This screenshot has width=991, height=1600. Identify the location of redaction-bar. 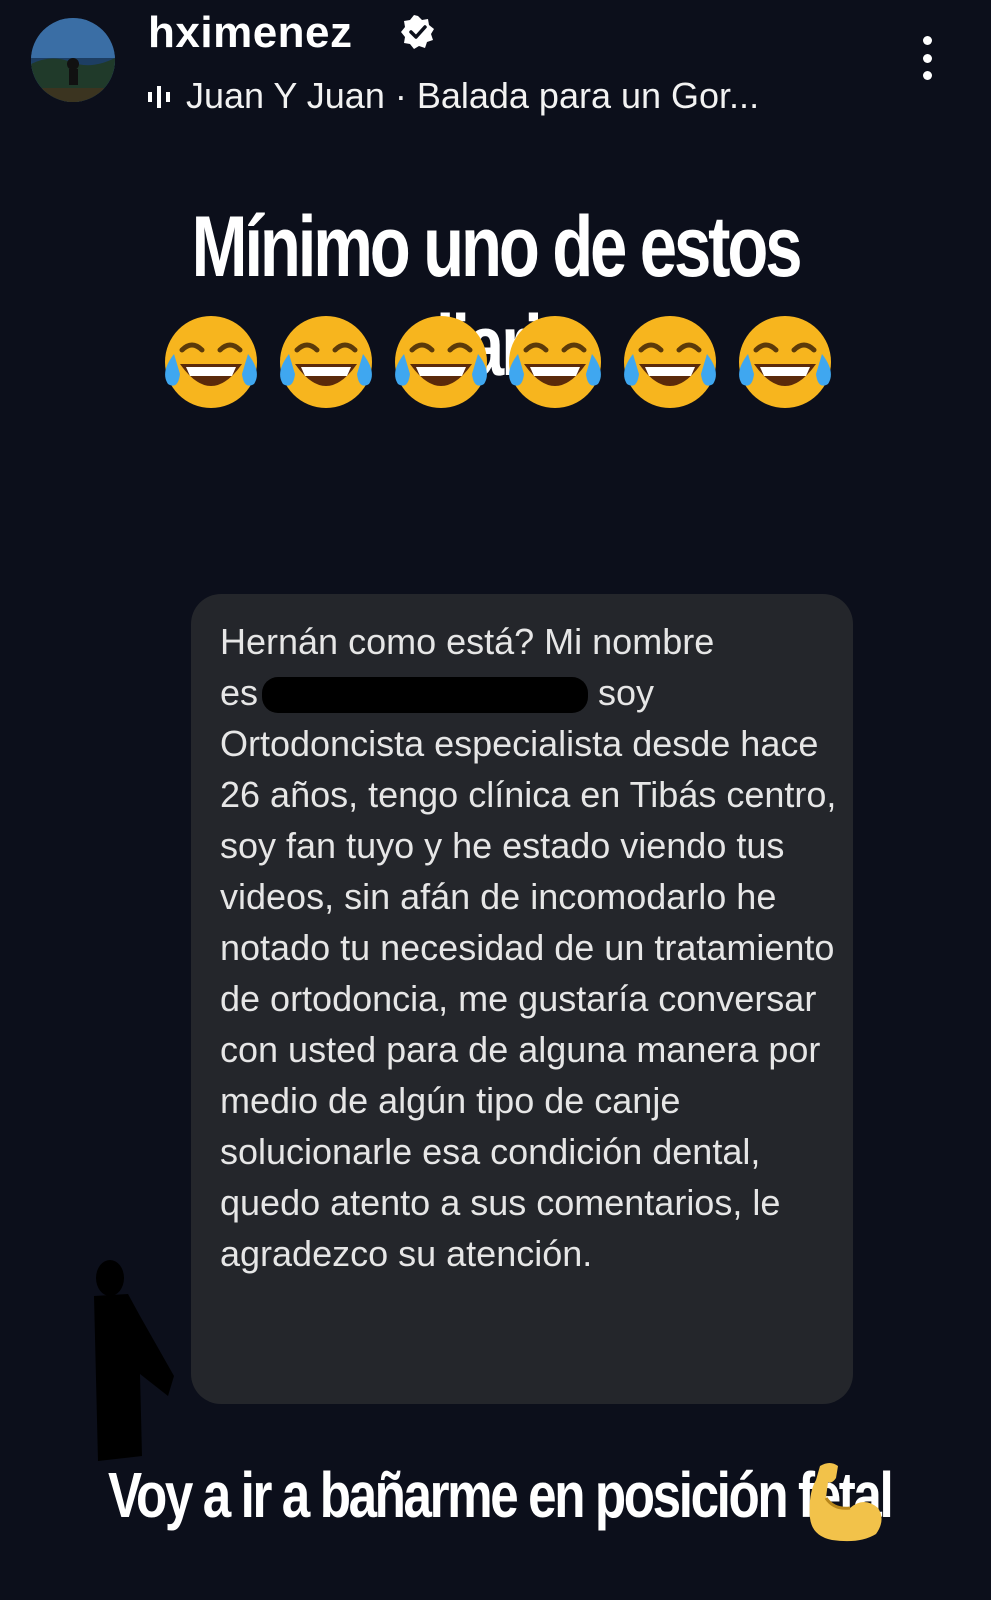
(425, 695).